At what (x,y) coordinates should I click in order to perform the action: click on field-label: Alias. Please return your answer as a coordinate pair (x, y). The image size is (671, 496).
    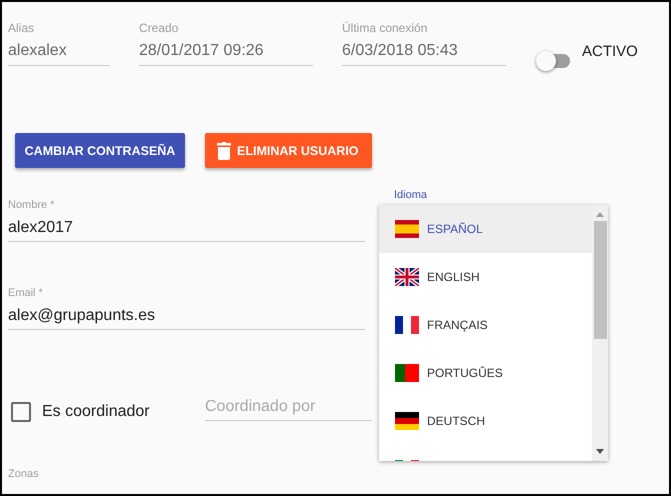
    Looking at the image, I should click on (22, 28).